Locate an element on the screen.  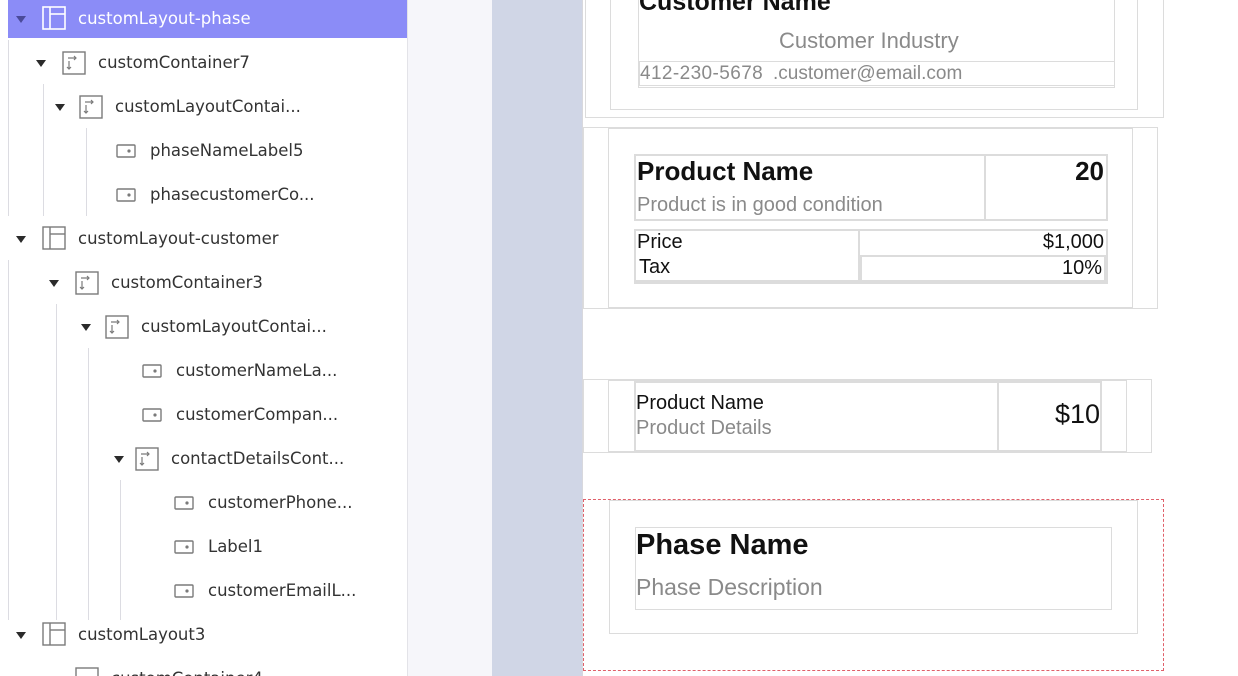
contact-details-container: 412-230-5678 .customer@email.com is located at coordinates (877, 73).